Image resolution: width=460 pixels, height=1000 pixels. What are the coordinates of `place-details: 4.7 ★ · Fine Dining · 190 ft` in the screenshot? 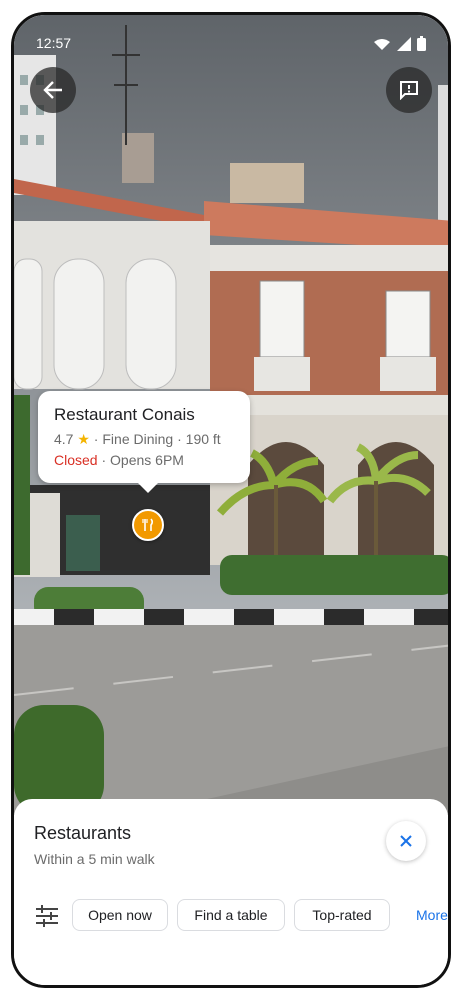 It's located at (137, 439).